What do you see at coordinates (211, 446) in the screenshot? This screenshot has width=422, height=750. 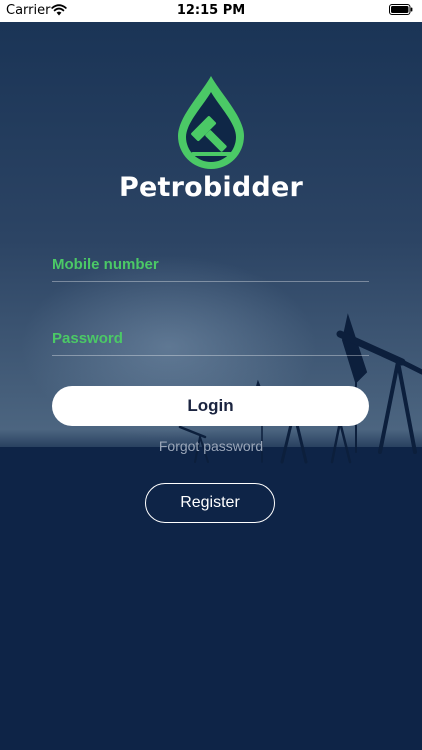 I see `forgot-password-link: Forgot password` at bounding box center [211, 446].